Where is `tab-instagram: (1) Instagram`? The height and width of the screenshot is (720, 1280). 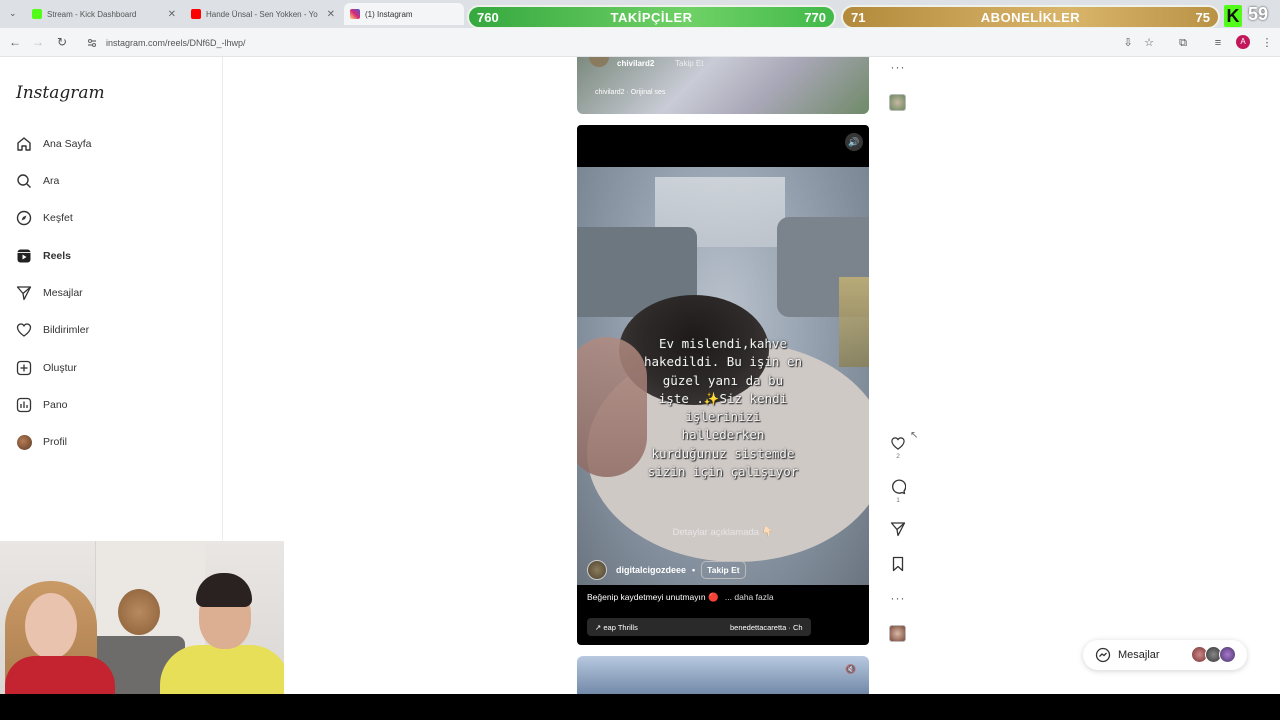 tab-instagram: (1) Instagram is located at coordinates (404, 14).